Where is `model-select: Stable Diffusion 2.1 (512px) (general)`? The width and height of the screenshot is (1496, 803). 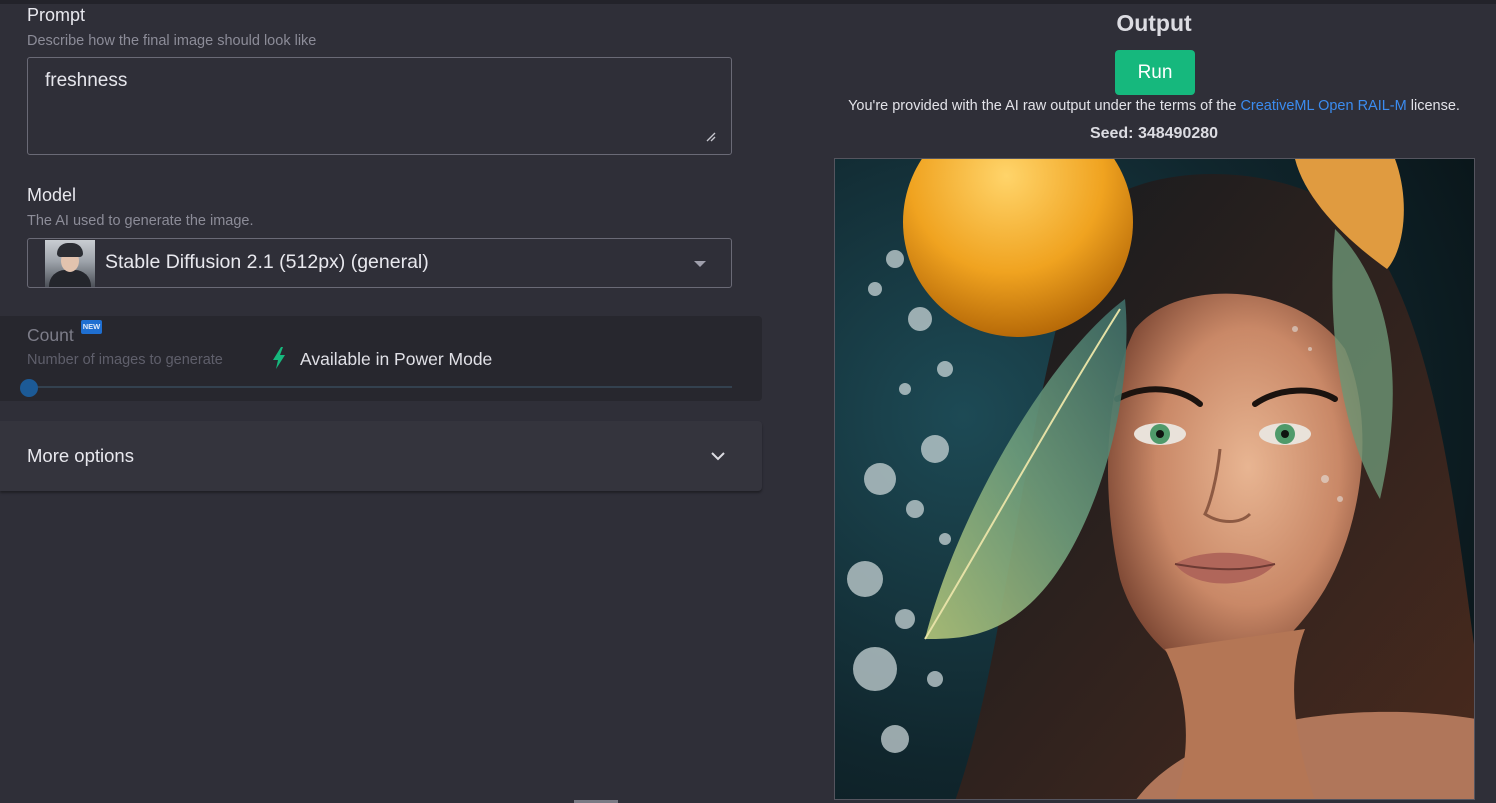 model-select: Stable Diffusion 2.1 (512px) (general) is located at coordinates (379, 263).